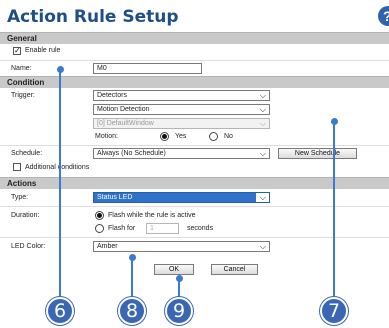 This screenshot has height=328, width=389. What do you see at coordinates (28, 246) in the screenshot?
I see `led-color-label: LED Color:` at bounding box center [28, 246].